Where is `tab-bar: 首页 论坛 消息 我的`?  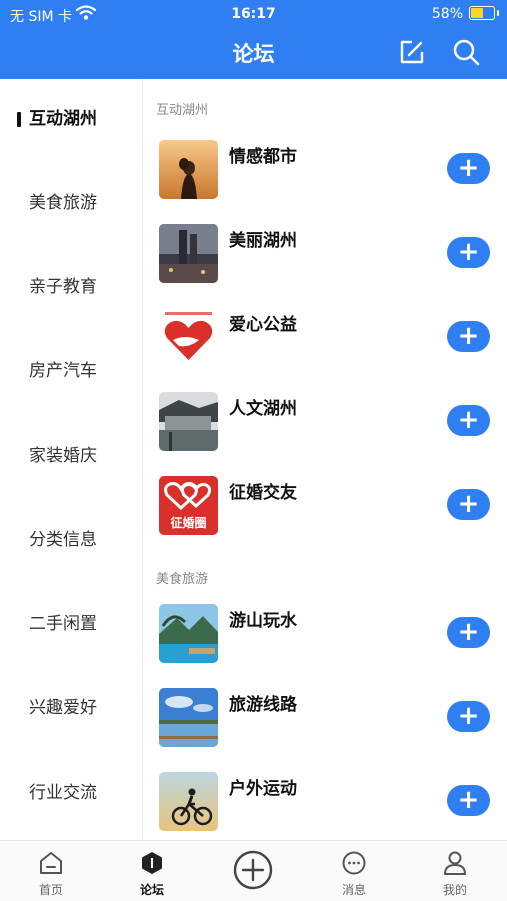
tab-bar: 首页 论坛 消息 我的 is located at coordinates (253, 870).